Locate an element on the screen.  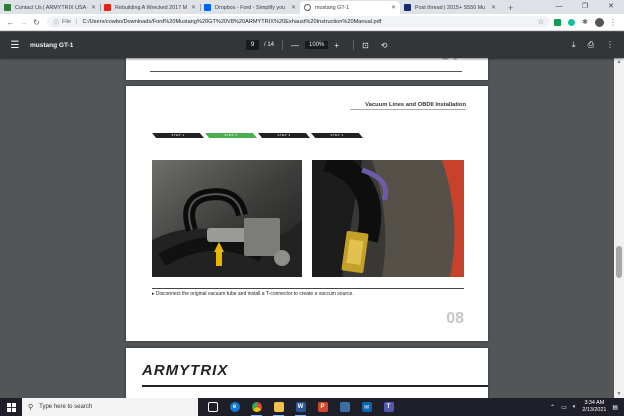
tab-title: Dropbox - Ford - Simplify you is located at coordinates (250, 7).